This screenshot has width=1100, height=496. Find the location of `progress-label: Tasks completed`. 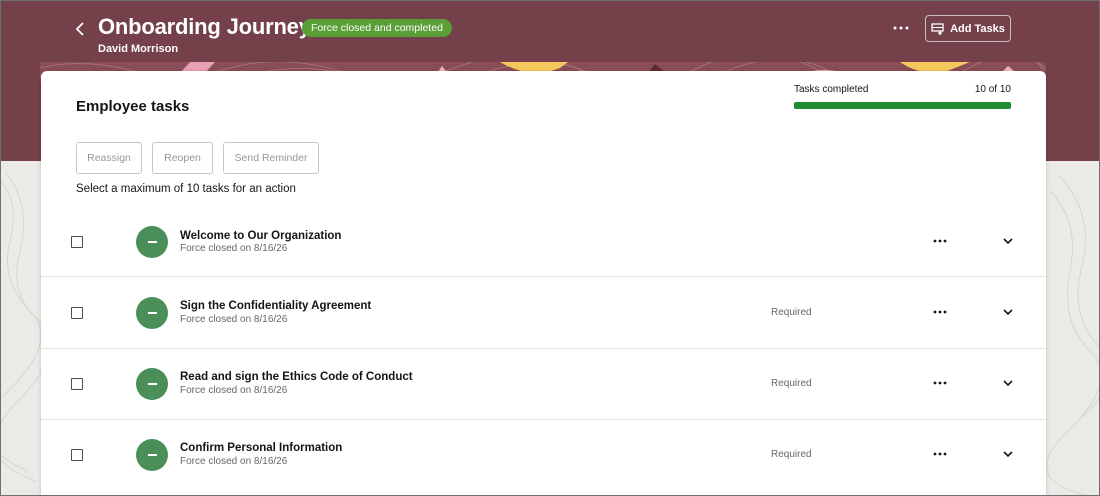

progress-label: Tasks completed is located at coordinates (831, 89).